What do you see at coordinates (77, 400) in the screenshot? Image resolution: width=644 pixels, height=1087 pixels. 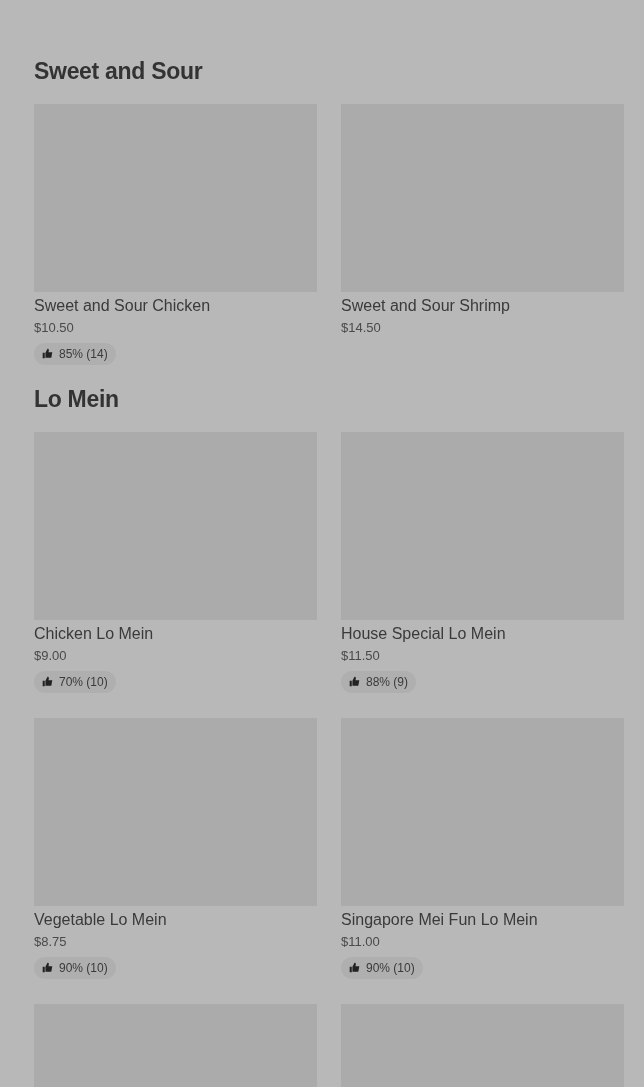 I see `section-title: Lo Mein` at bounding box center [77, 400].